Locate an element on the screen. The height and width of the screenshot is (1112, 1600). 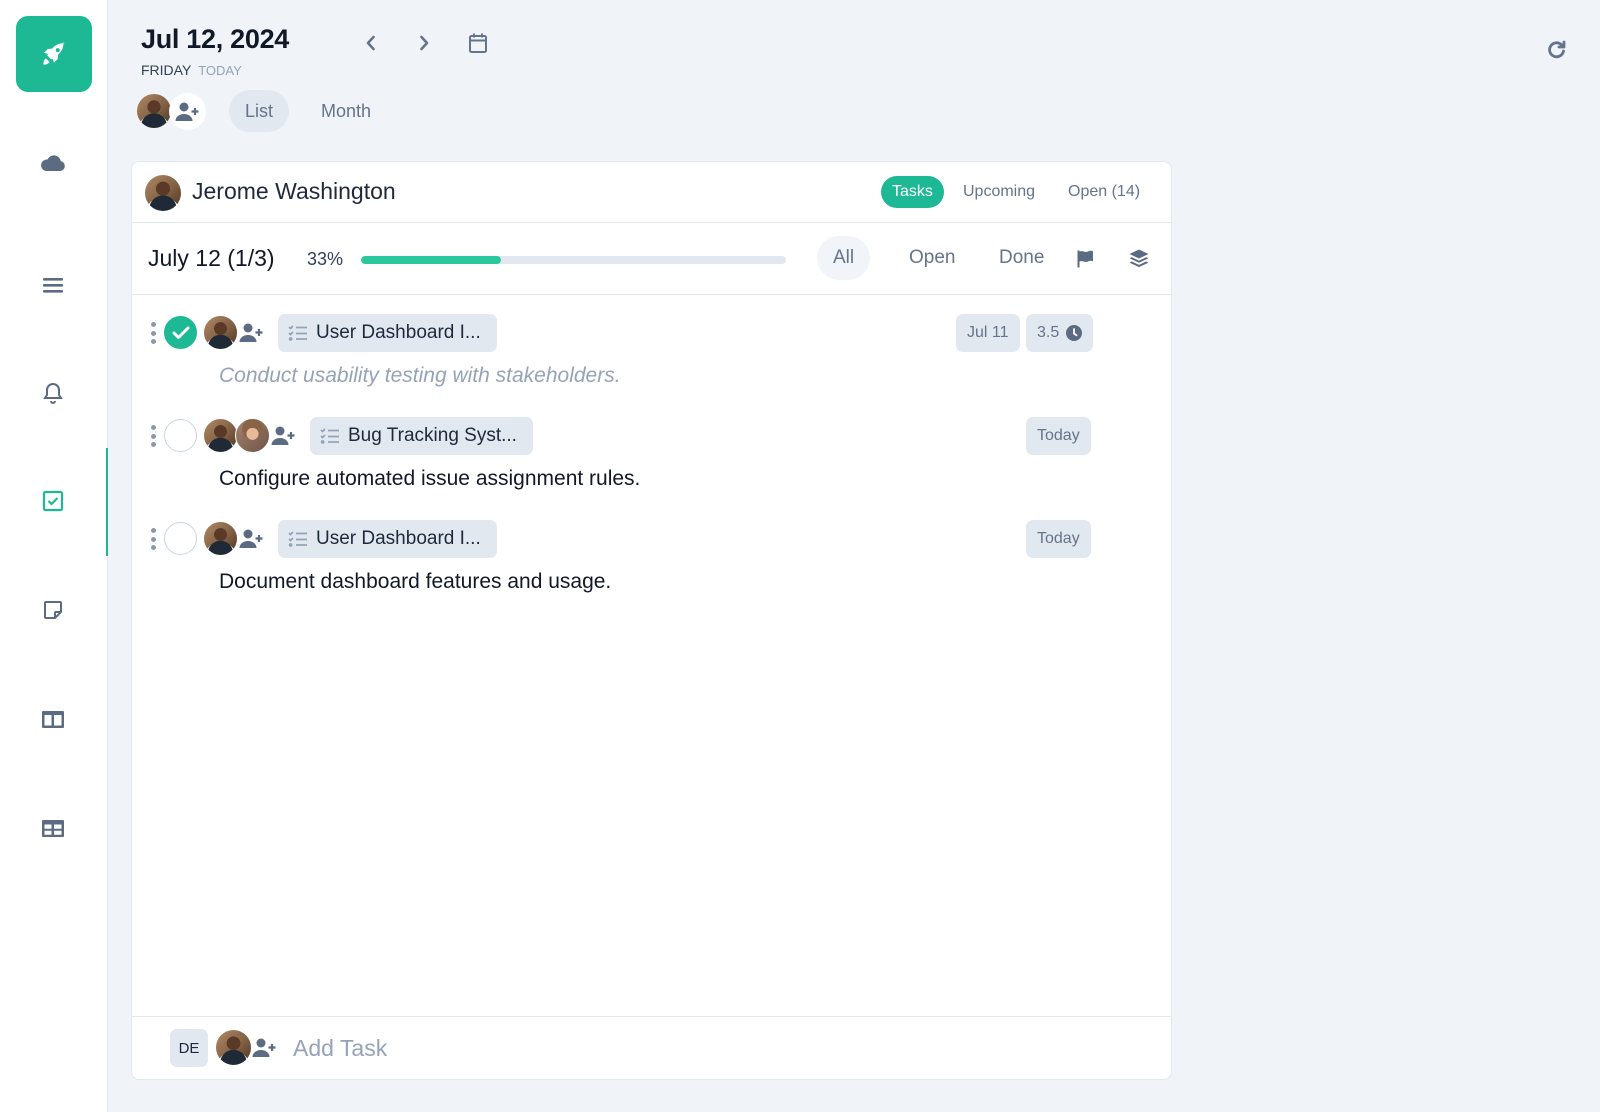
cloud-icon is located at coordinates (53, 163).